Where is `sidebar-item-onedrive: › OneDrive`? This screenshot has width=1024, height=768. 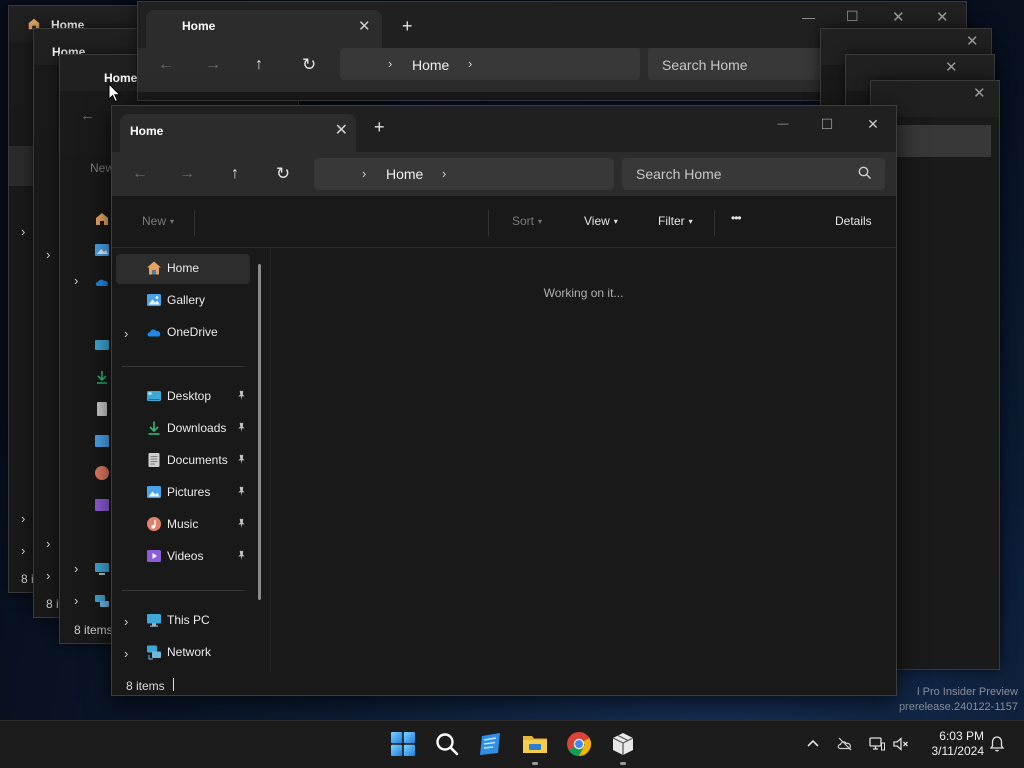
sidebar-item-onedrive: › OneDrive is located at coordinates (183, 333).